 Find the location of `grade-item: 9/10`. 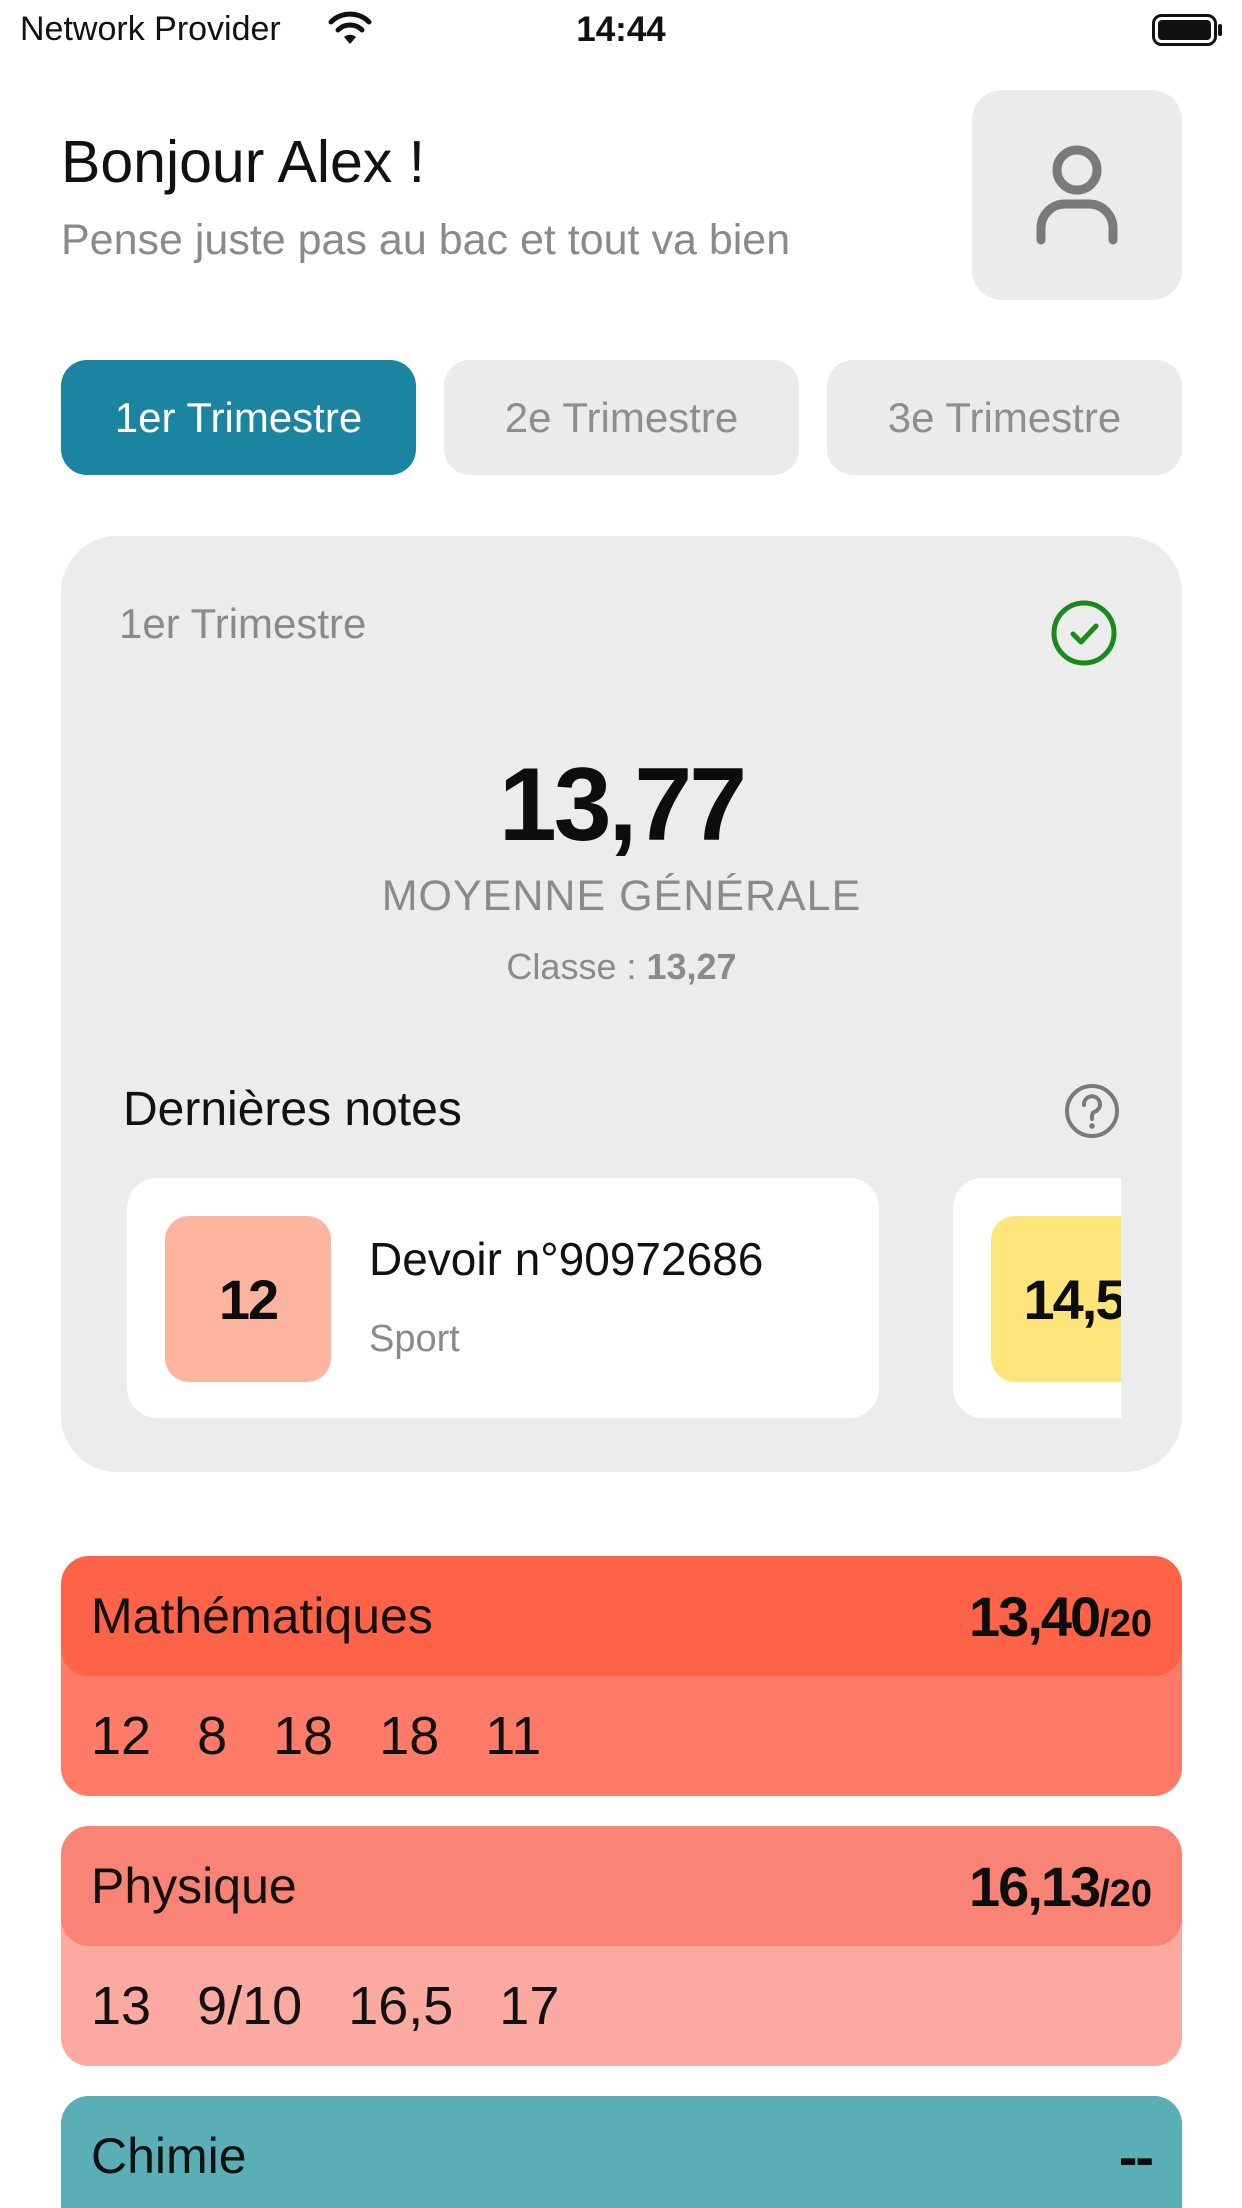

grade-item: 9/10 is located at coordinates (250, 2006).